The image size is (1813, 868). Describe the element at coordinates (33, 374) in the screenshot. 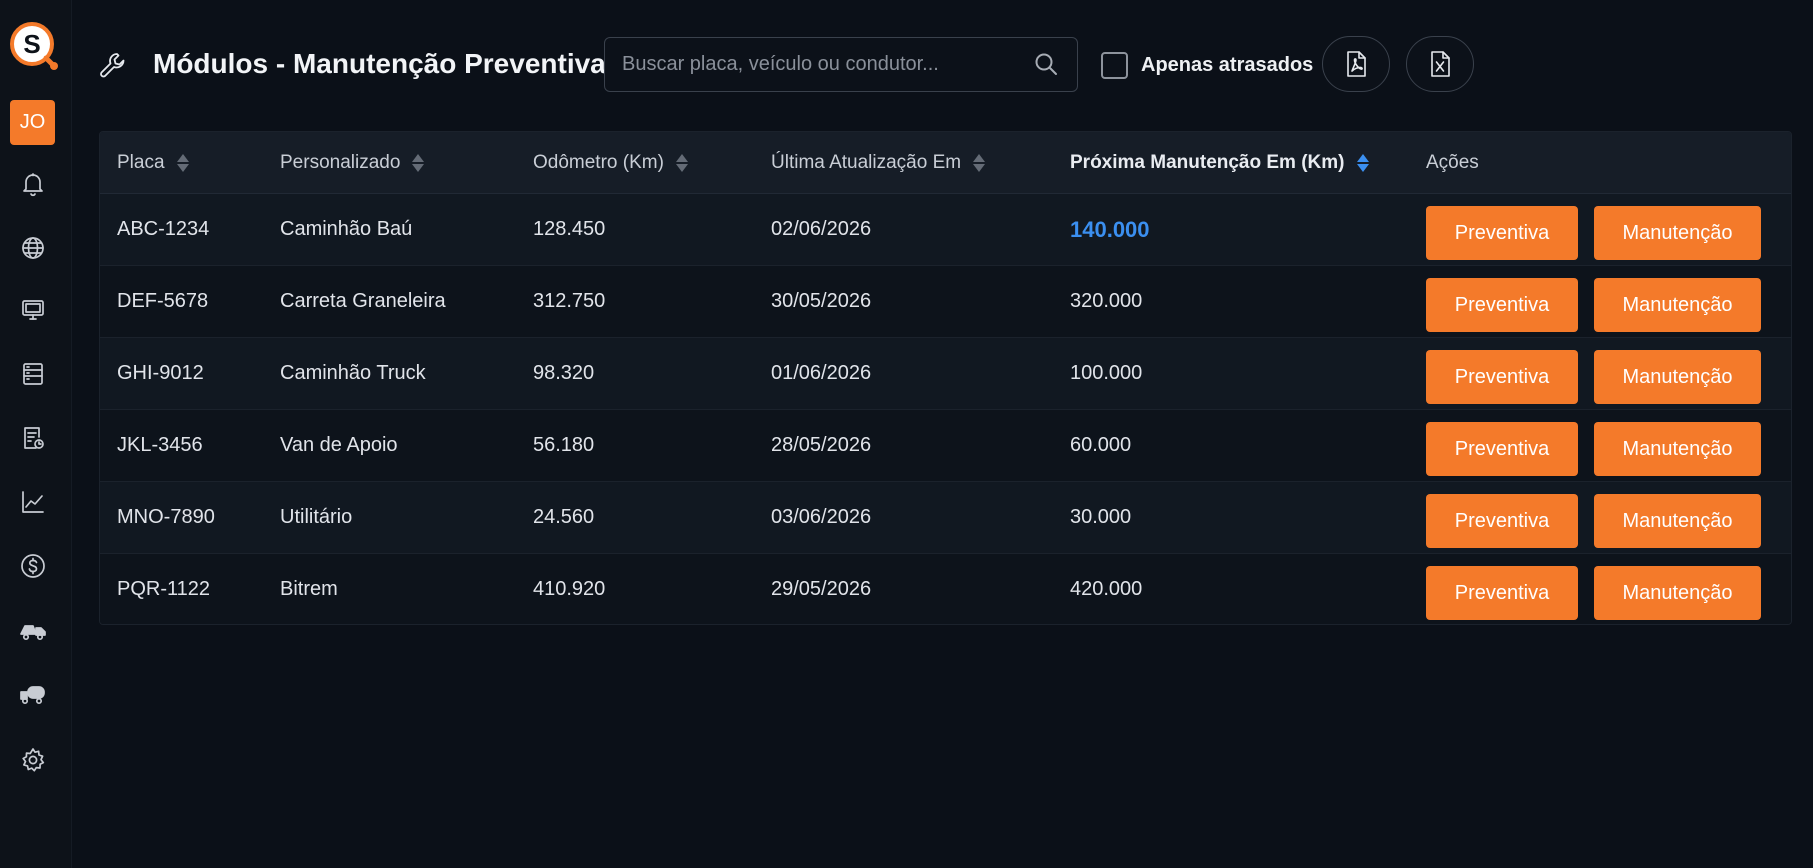

I see `server-icon` at that location.